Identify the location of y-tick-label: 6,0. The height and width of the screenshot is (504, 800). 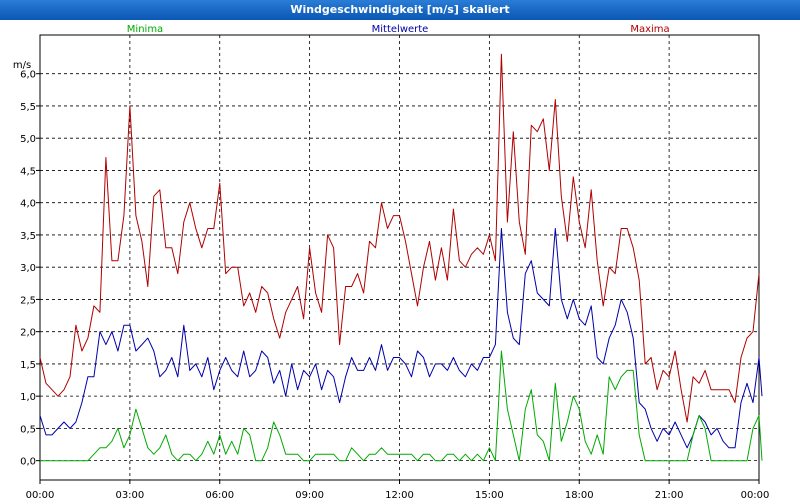
(28, 75).